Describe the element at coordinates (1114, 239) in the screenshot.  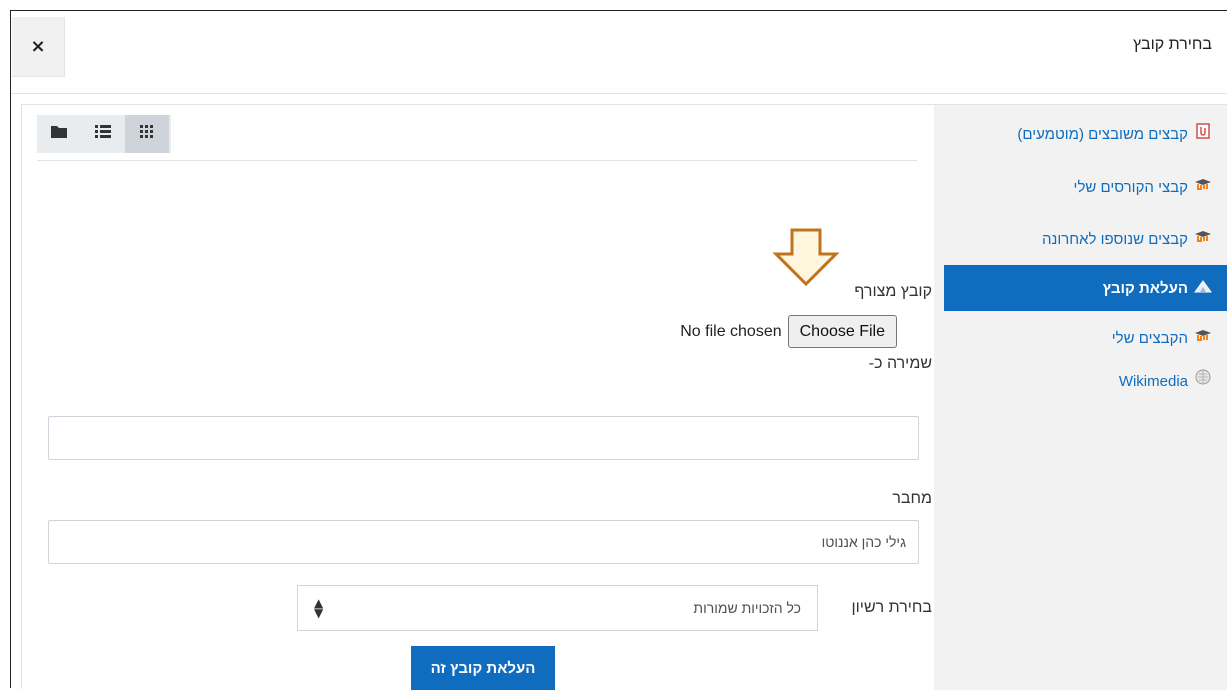
I see `sidebar-item-label: קבצים שנוספו לאחרונה` at that location.